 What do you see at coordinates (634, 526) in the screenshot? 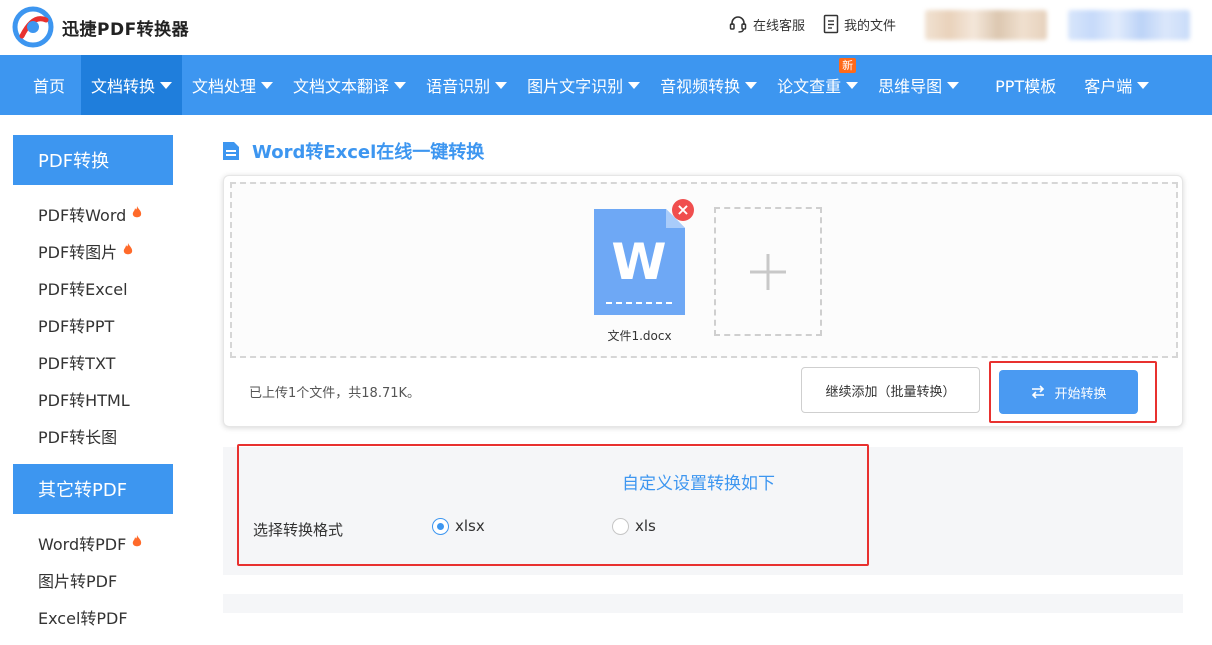
I see `format-radio-xls: xls` at bounding box center [634, 526].